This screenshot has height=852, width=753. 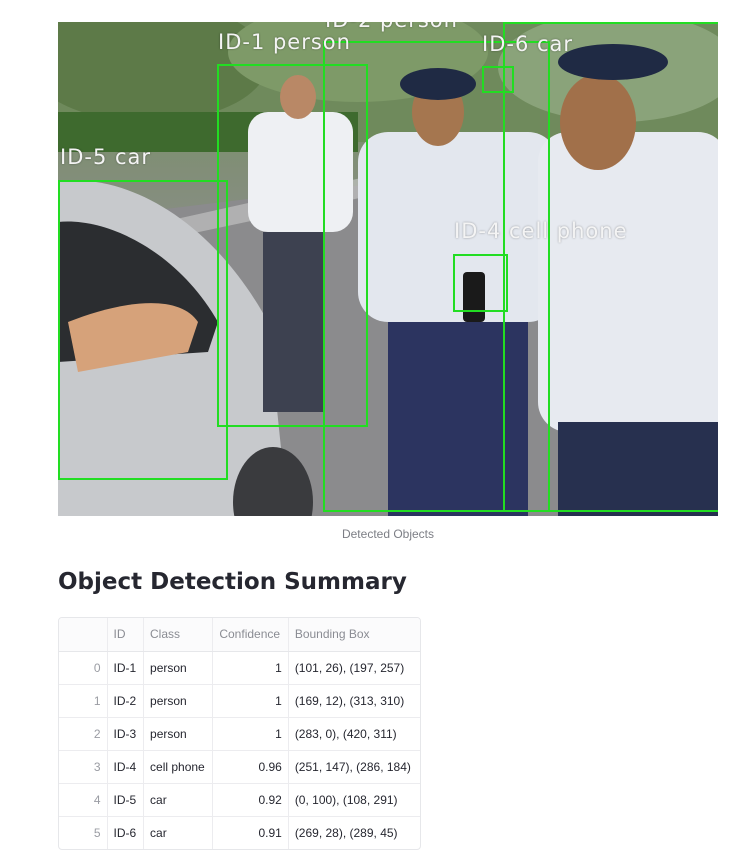 What do you see at coordinates (528, 44) in the screenshot?
I see `bbox-label-car-6: ID-6 car` at bounding box center [528, 44].